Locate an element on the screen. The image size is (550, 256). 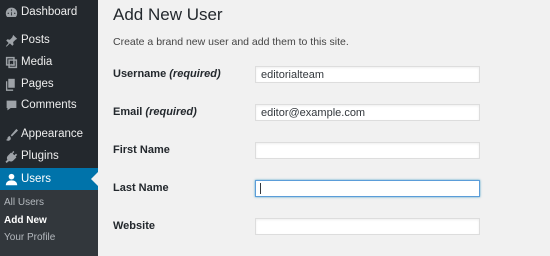
field-label-text: Last Name is located at coordinates (141, 188).